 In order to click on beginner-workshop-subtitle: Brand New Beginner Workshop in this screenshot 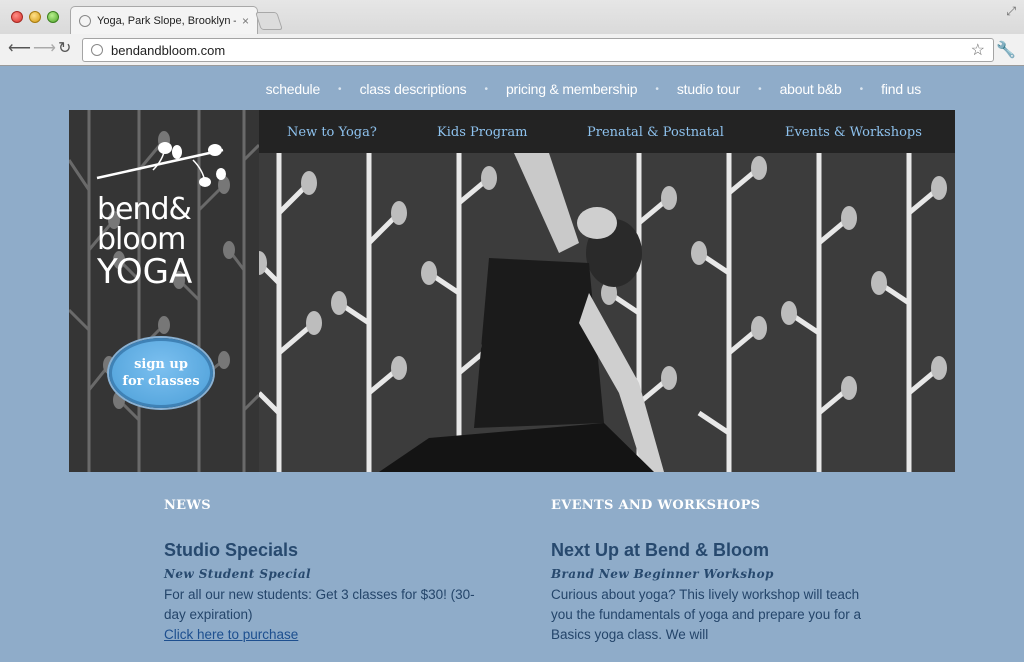, I will do `click(662, 574)`.